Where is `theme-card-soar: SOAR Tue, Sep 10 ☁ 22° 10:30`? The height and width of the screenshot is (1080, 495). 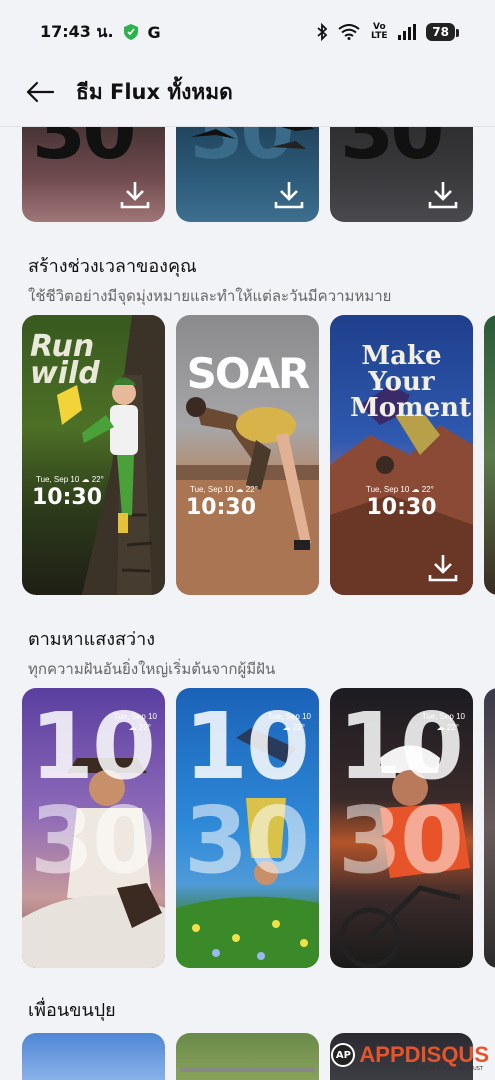 theme-card-soar: SOAR Tue, Sep 10 ☁ 22° 10:30 is located at coordinates (247, 455).